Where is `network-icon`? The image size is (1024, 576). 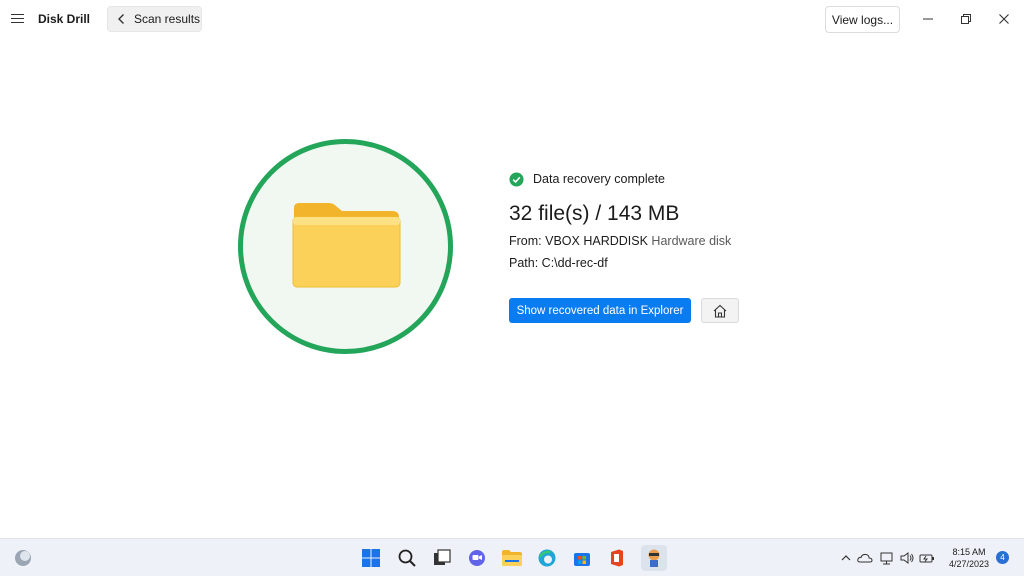 network-icon is located at coordinates (887, 558).